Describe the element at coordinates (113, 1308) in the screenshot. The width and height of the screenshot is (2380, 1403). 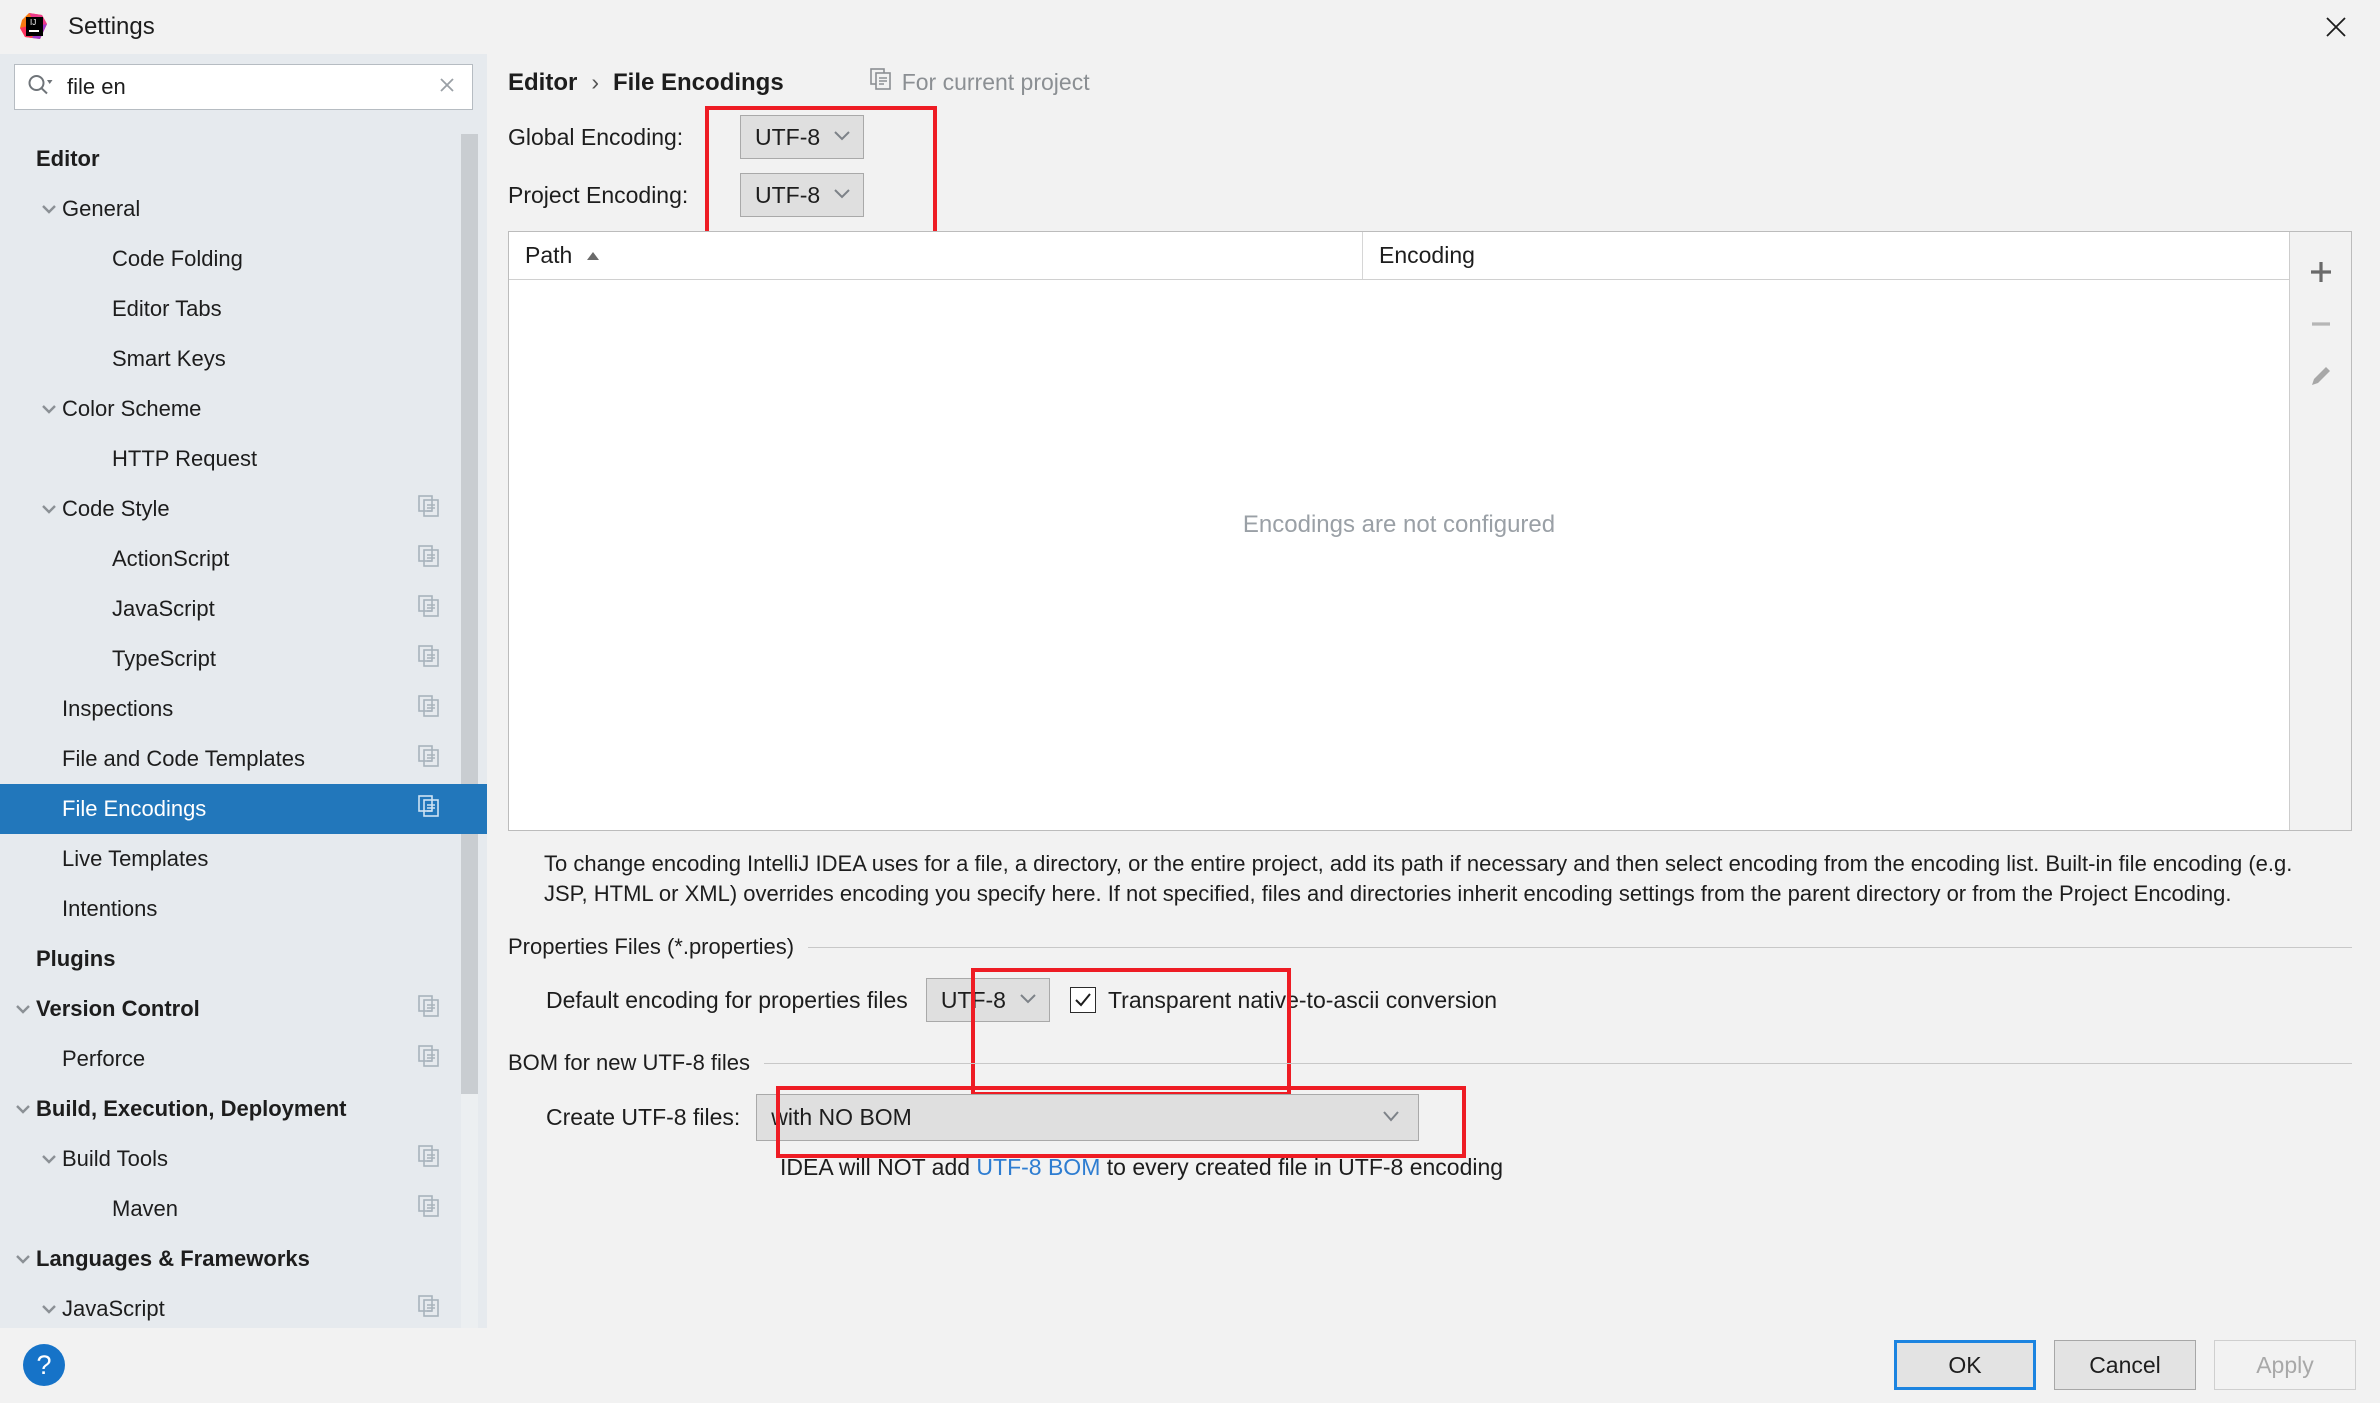
I see `sidebar-item-label: JavaScript` at that location.